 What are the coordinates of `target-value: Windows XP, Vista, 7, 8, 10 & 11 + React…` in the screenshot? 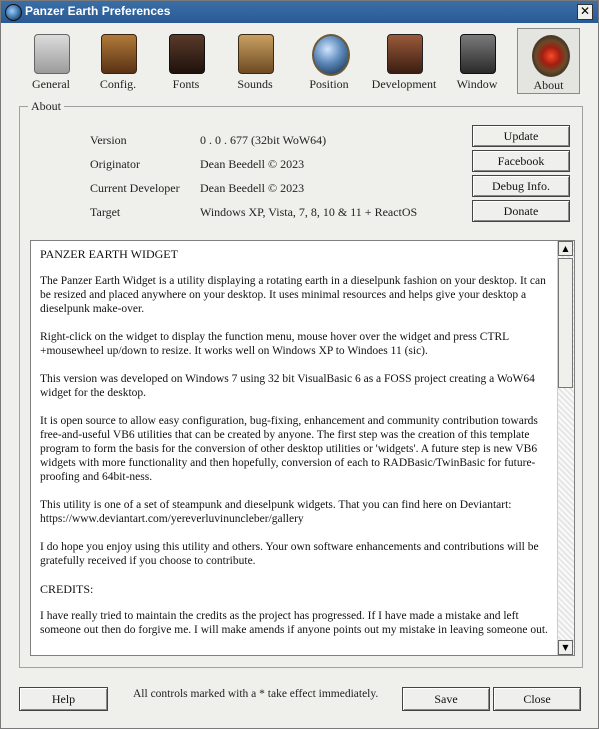 It's located at (309, 212).